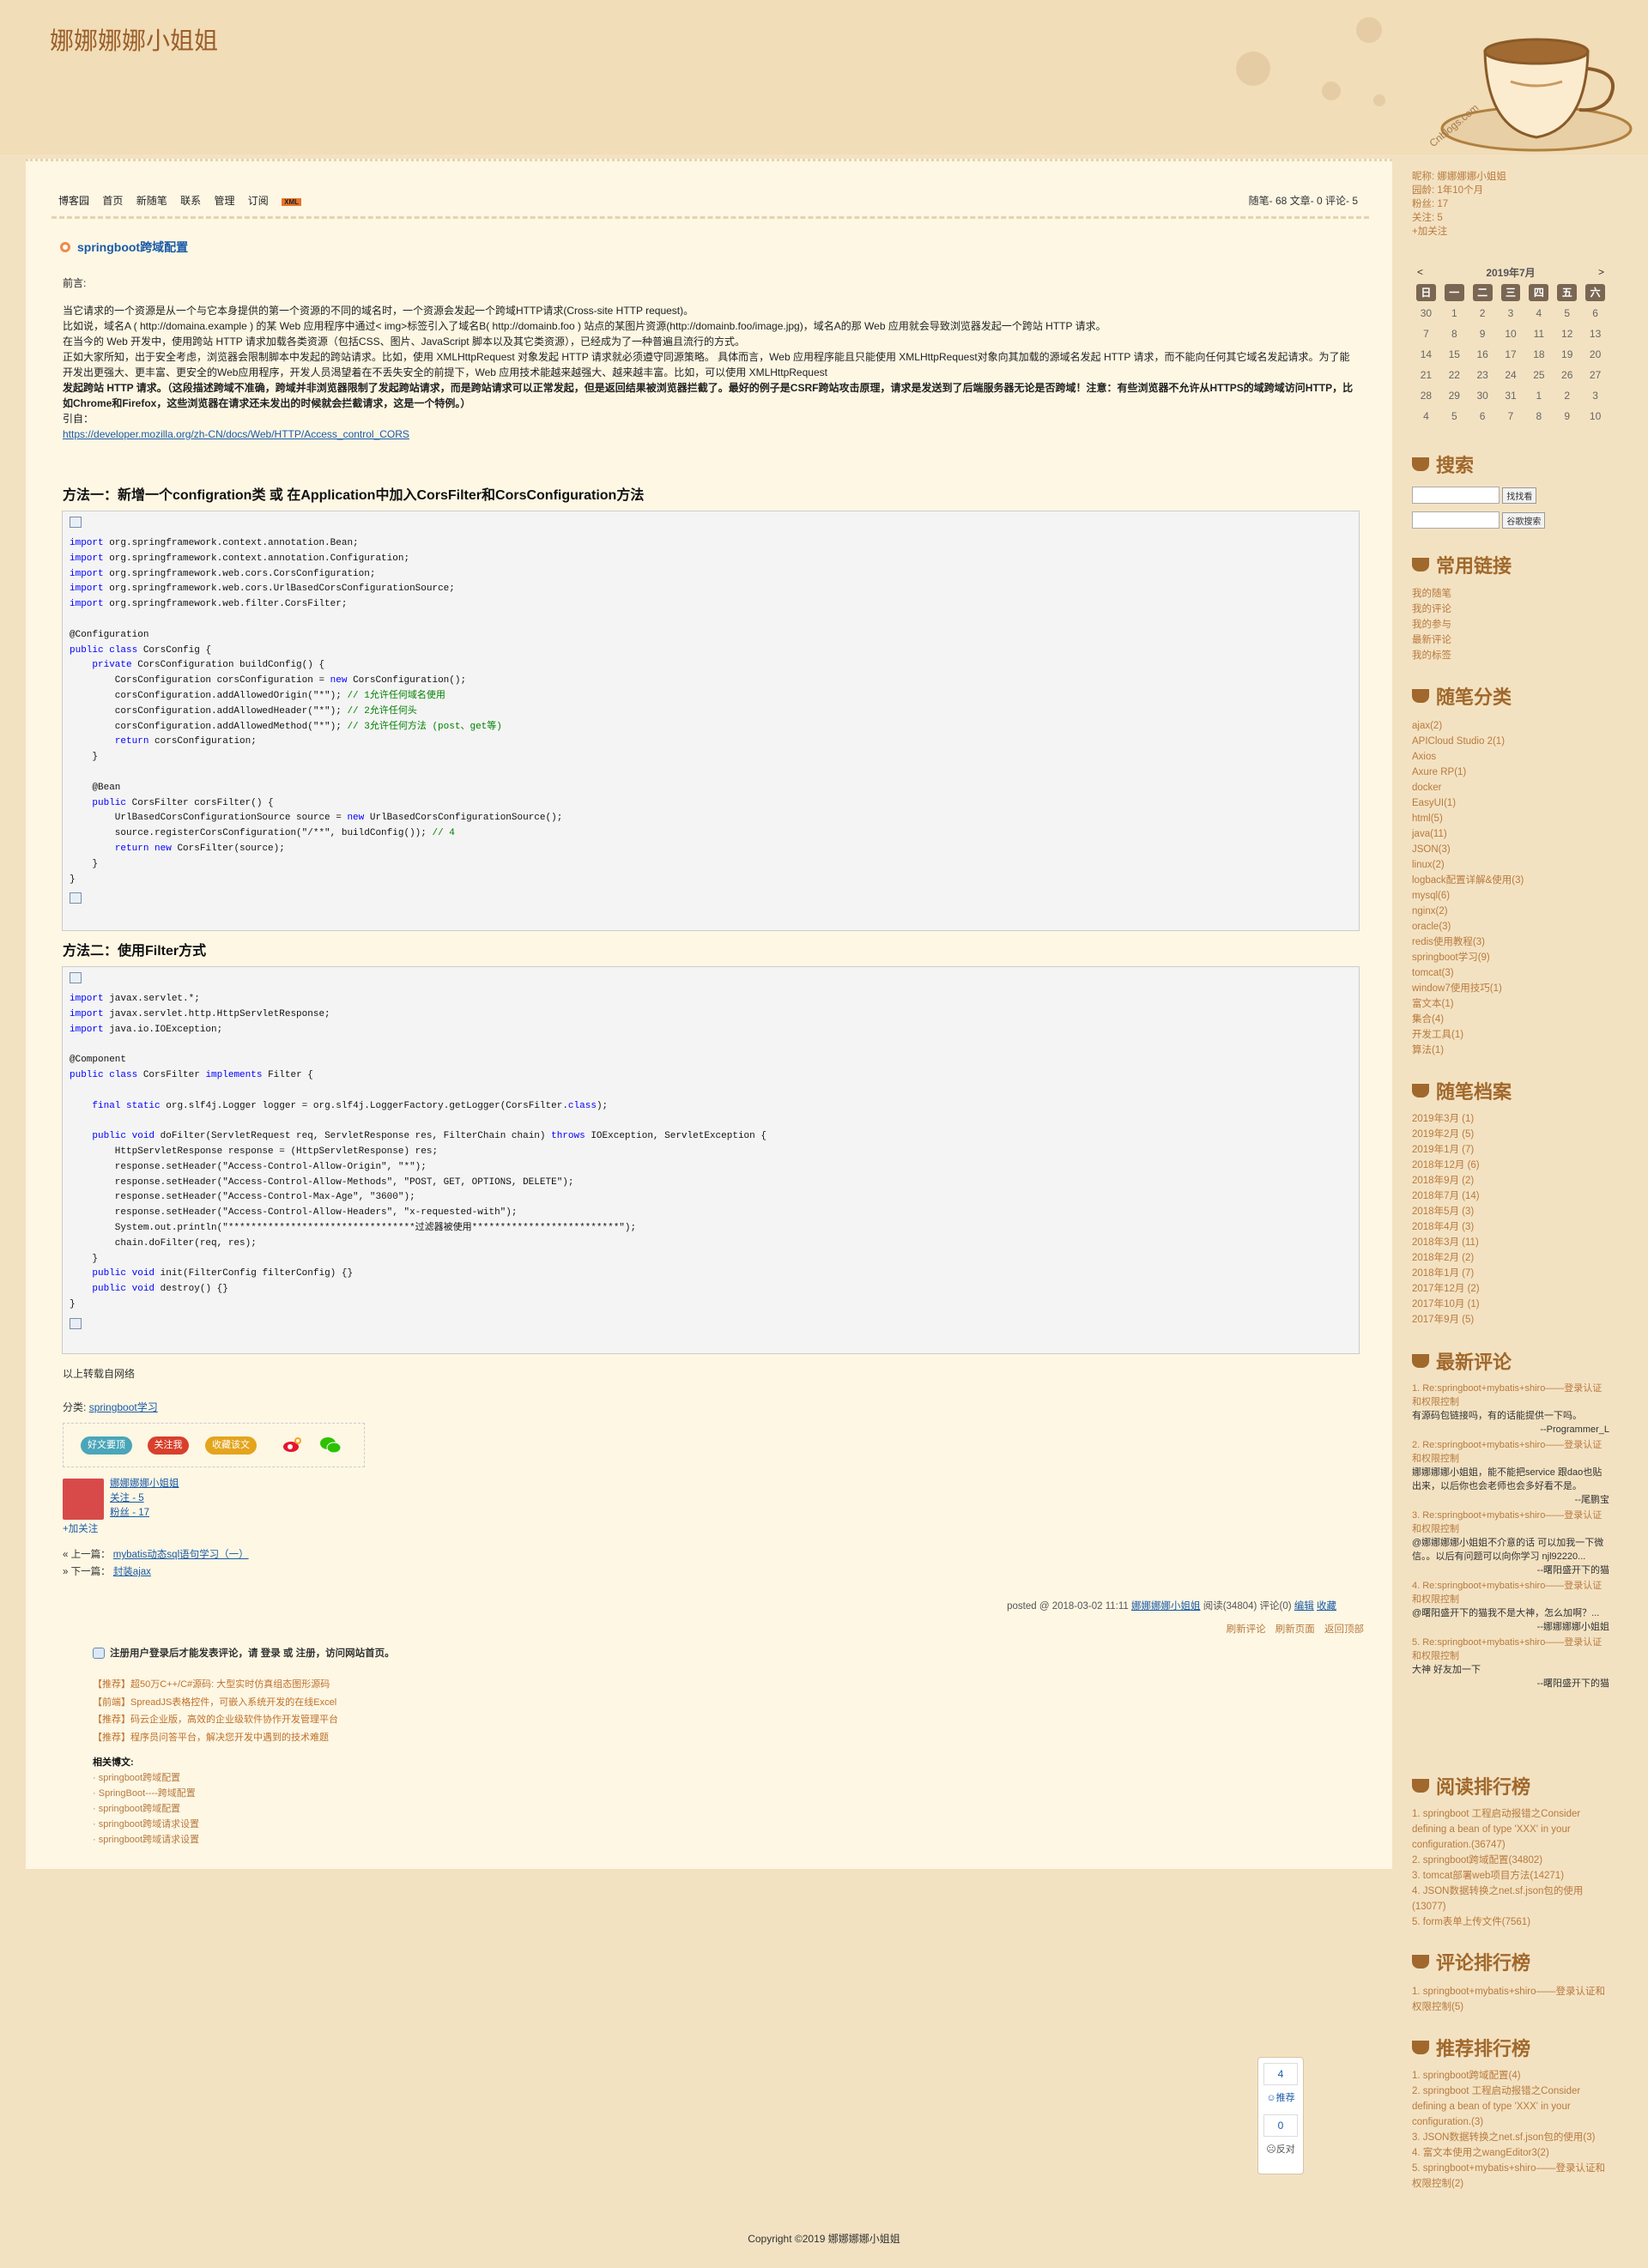  What do you see at coordinates (1468, 757) in the screenshot?
I see `category-link: Axios` at bounding box center [1468, 757].